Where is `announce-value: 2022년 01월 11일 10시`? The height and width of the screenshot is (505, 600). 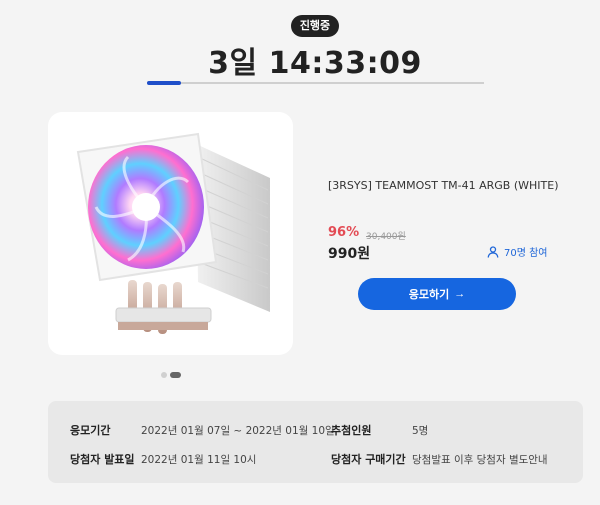
announce-value: 2022년 01월 11일 10시 is located at coordinates (199, 460).